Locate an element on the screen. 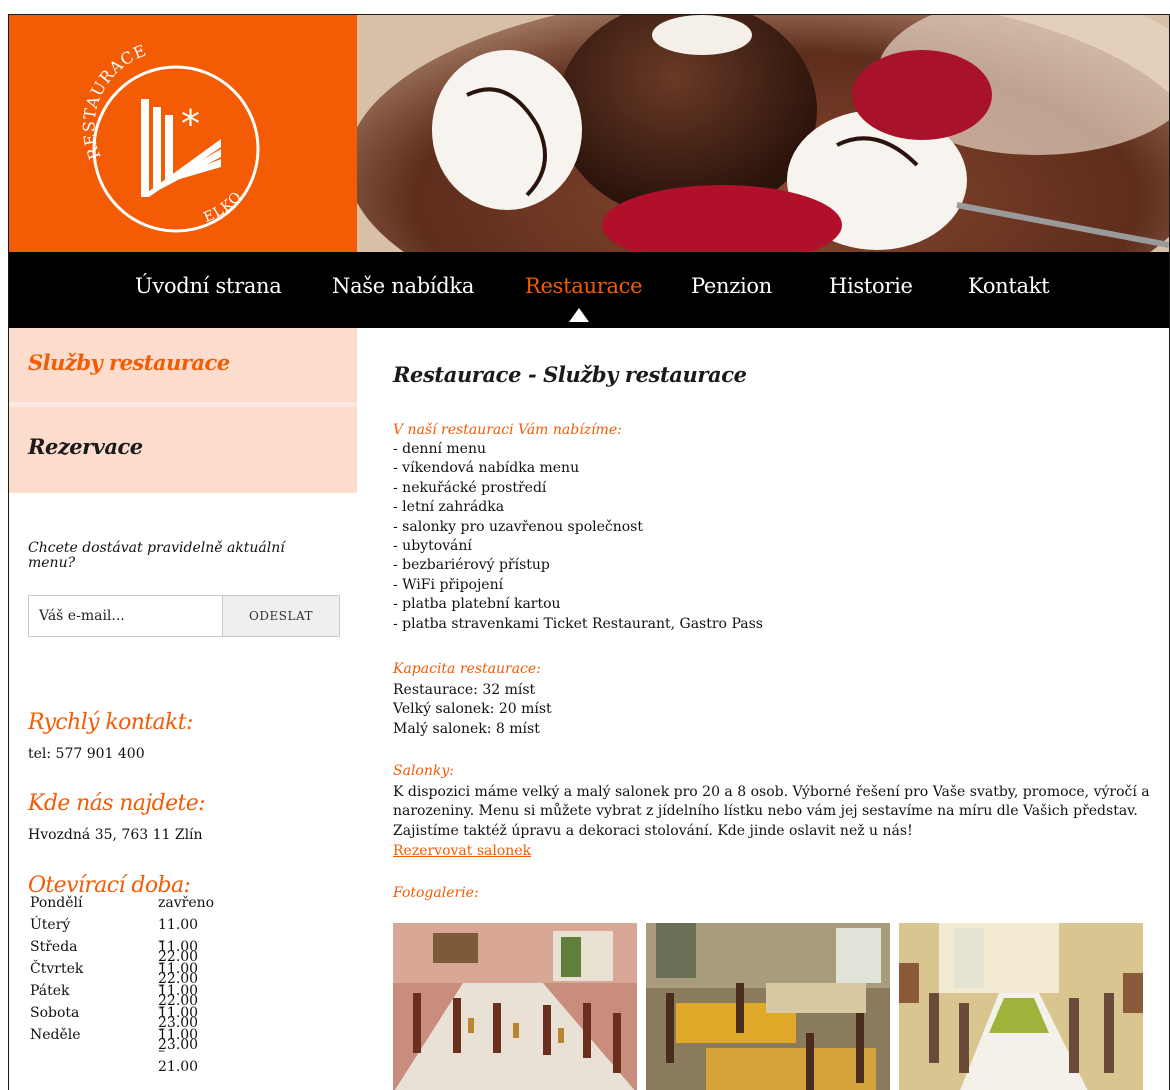 The height and width of the screenshot is (1090, 1170). sidebar-item-services: Služby restaurace is located at coordinates (183, 365).